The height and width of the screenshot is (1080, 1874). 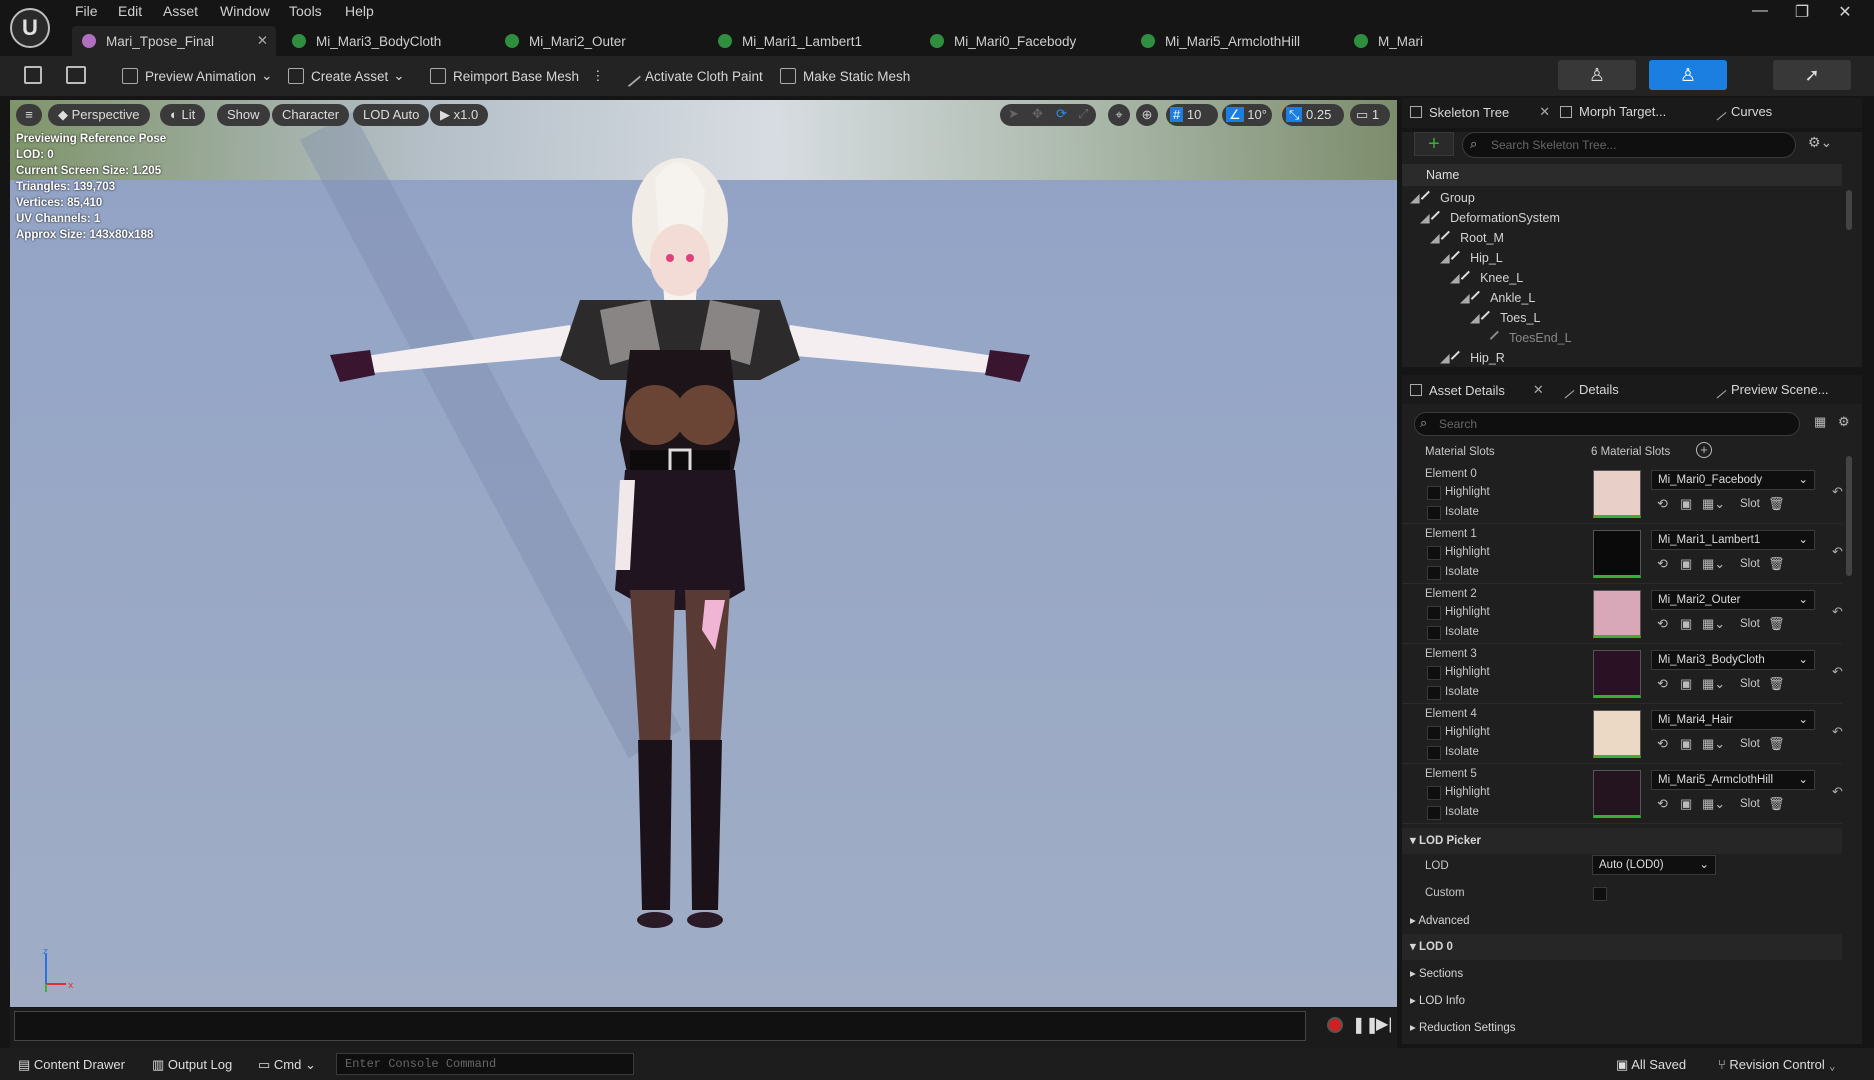 I want to click on pause-icon: ❚❚, so click(x=1365, y=1025).